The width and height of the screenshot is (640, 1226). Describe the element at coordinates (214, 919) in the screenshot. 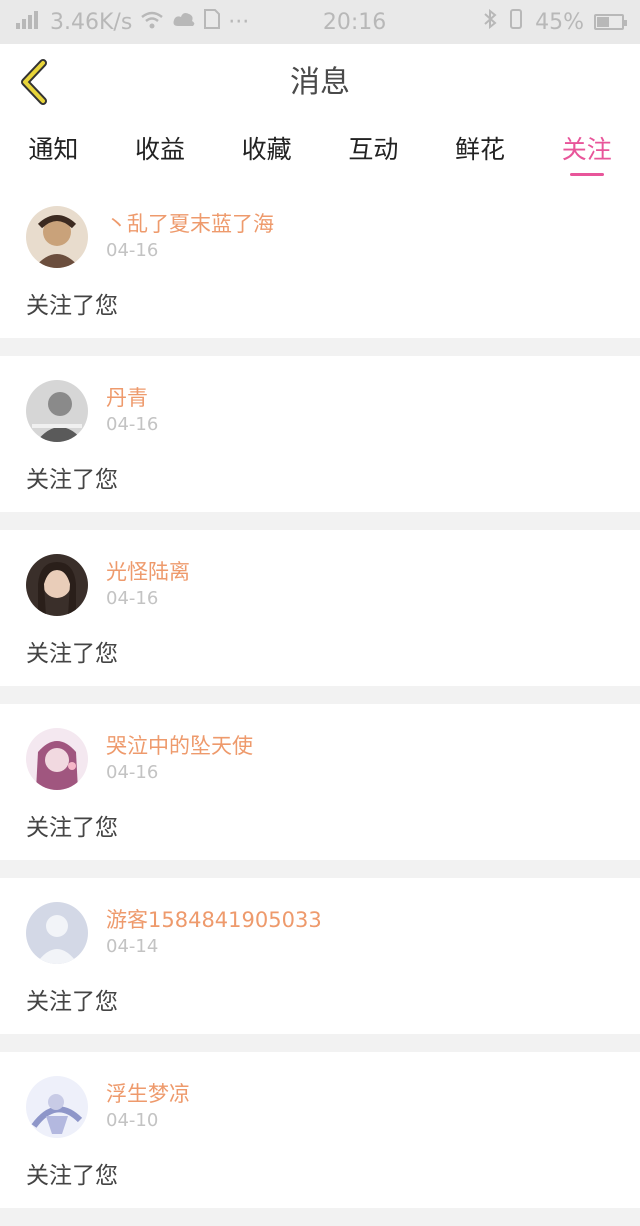

I see `username: 游客1584841905033` at that location.